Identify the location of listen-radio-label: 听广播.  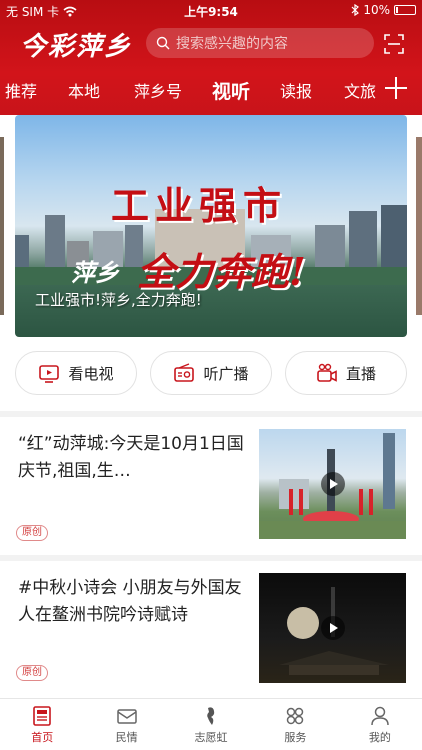
(226, 373).